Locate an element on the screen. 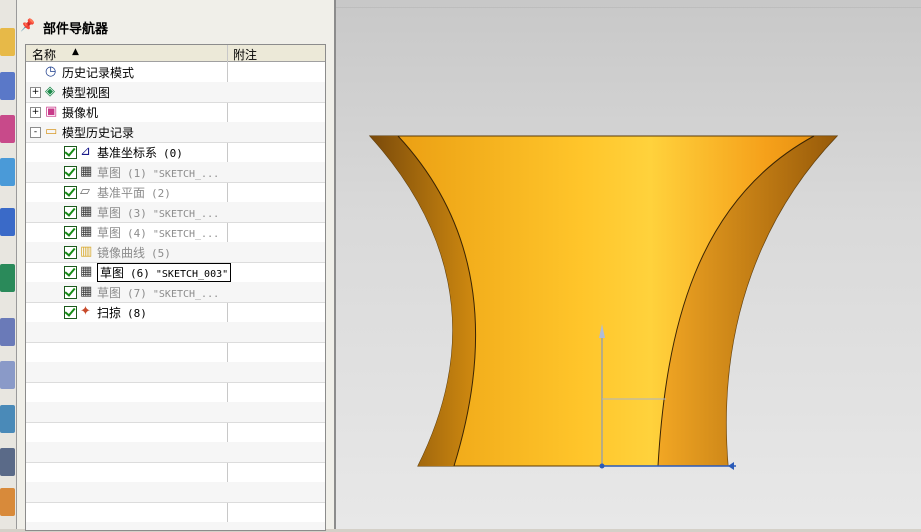 Image resolution: width=921 pixels, height=532 pixels. feature-label: 扫掠 (8) is located at coordinates (122, 312).